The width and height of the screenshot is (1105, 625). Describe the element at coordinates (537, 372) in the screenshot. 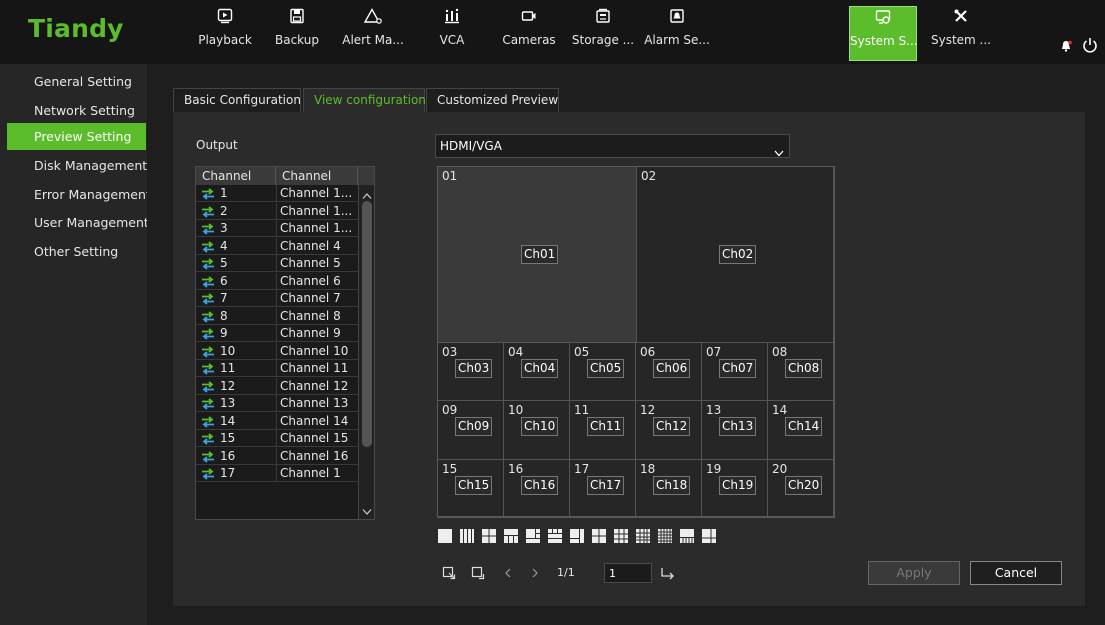

I see `preview-cell: 04 Ch04` at that location.